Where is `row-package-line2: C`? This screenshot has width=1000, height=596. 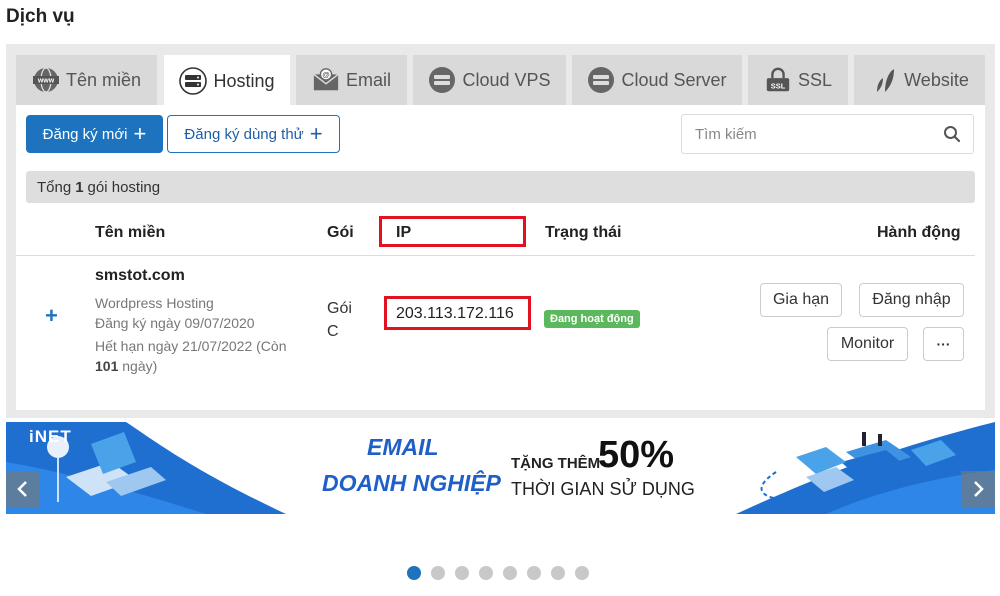
row-package-line2: C is located at coordinates (333, 331).